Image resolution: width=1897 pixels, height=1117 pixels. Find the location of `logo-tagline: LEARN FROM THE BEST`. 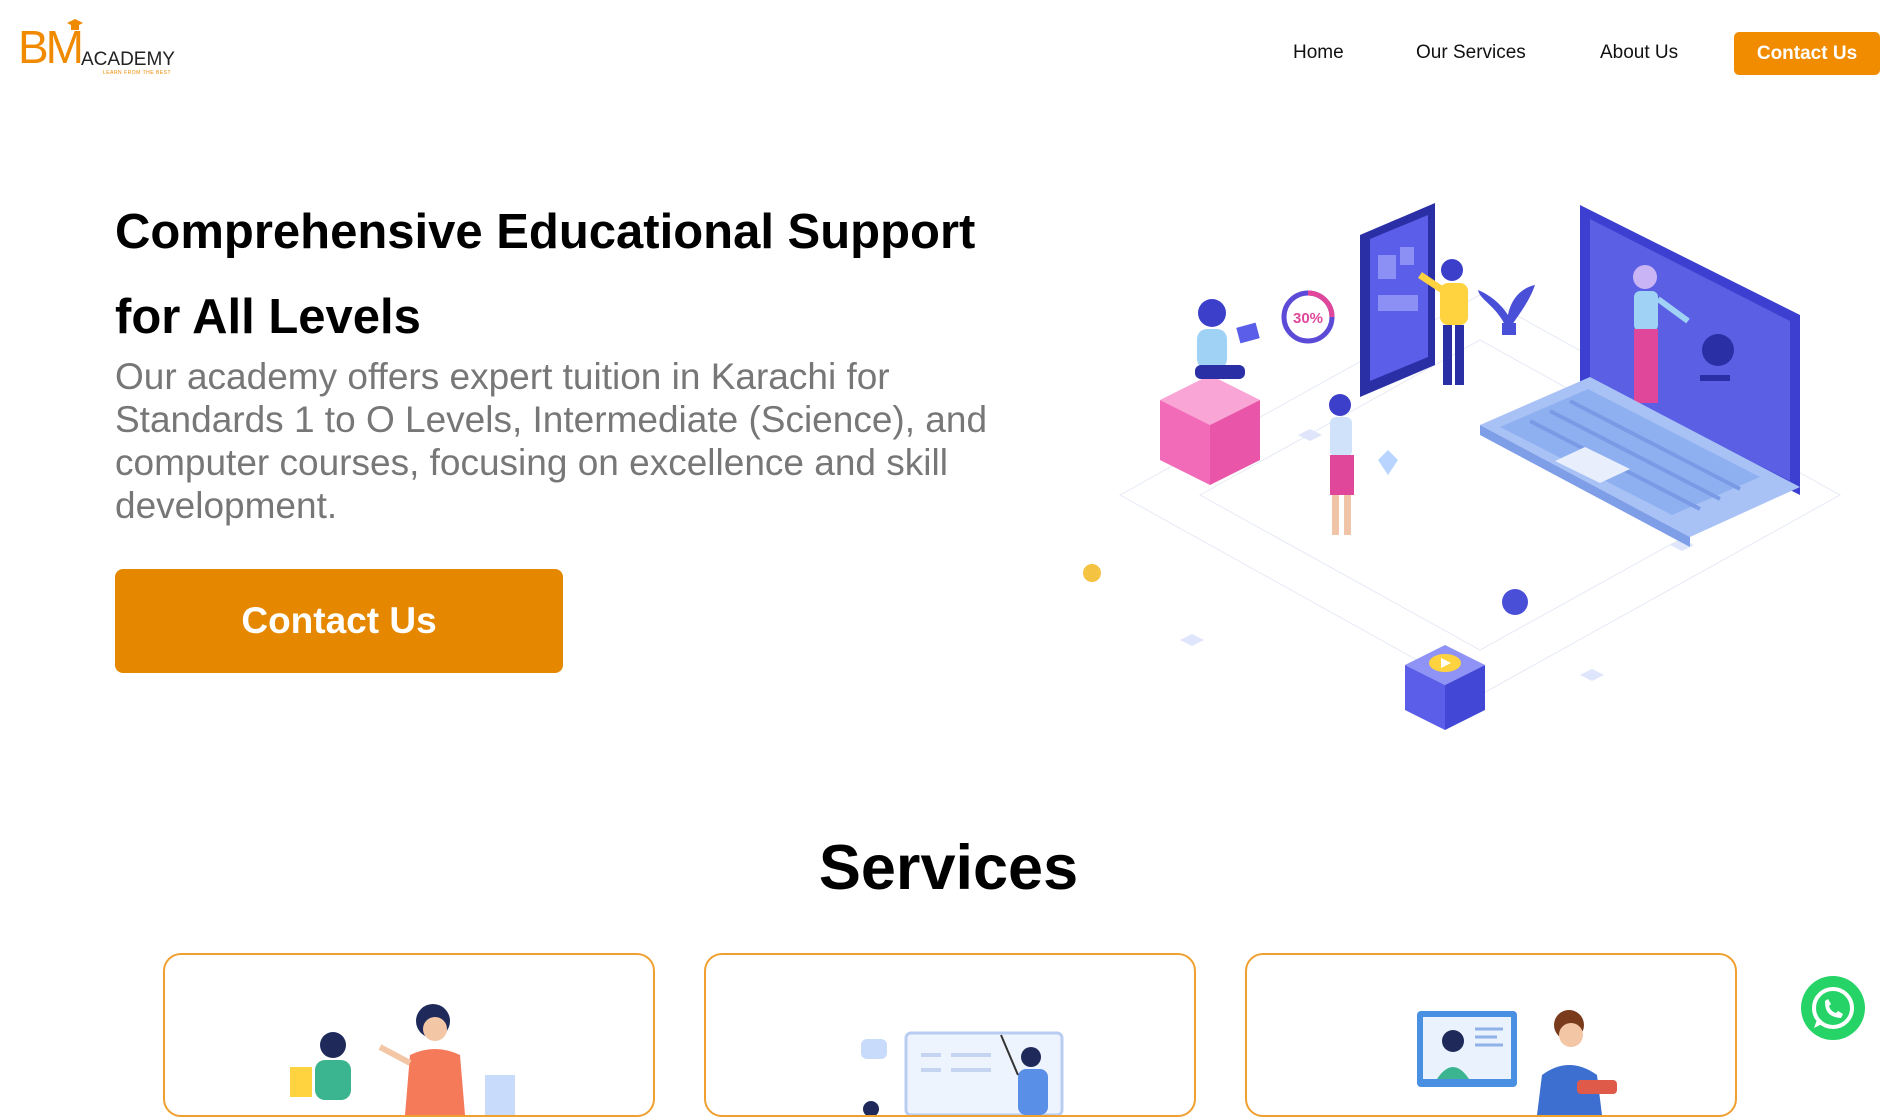

logo-tagline: LEARN FROM THE BEST is located at coordinates (137, 73).